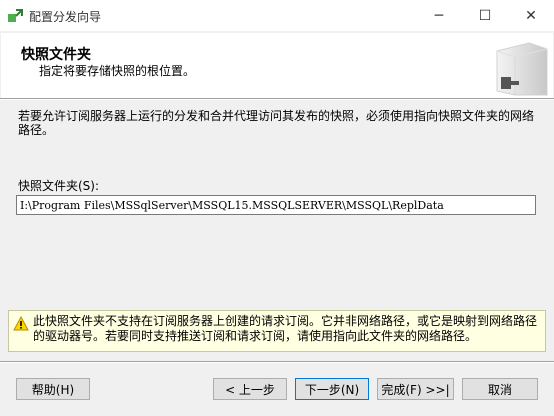 The height and width of the screenshot is (416, 554). I want to click on warning-icon, so click(21, 323).